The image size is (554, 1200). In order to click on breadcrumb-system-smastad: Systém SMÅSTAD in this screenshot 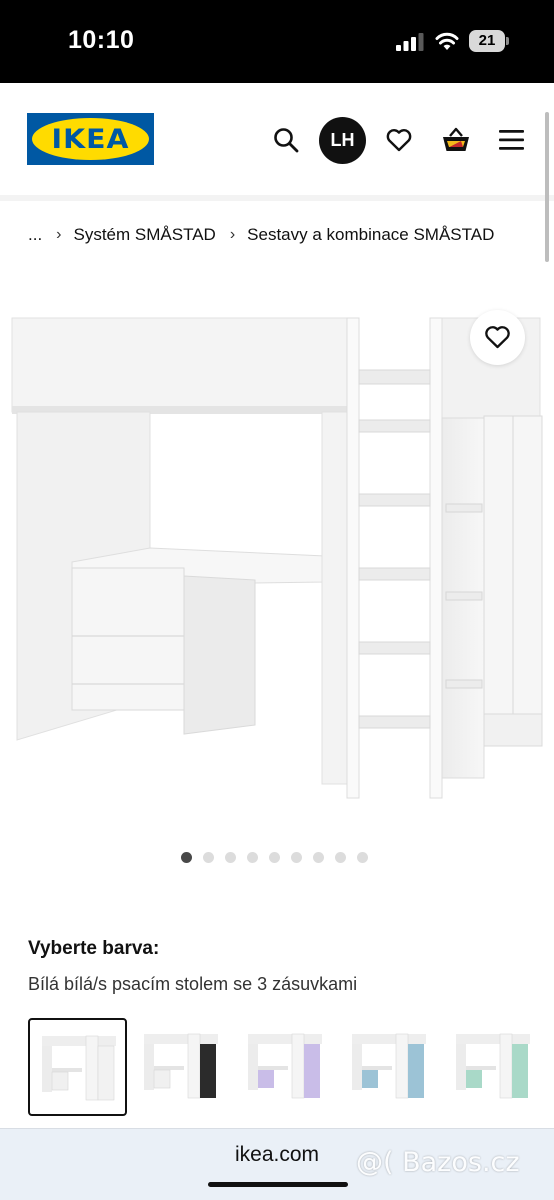, I will do `click(145, 235)`.